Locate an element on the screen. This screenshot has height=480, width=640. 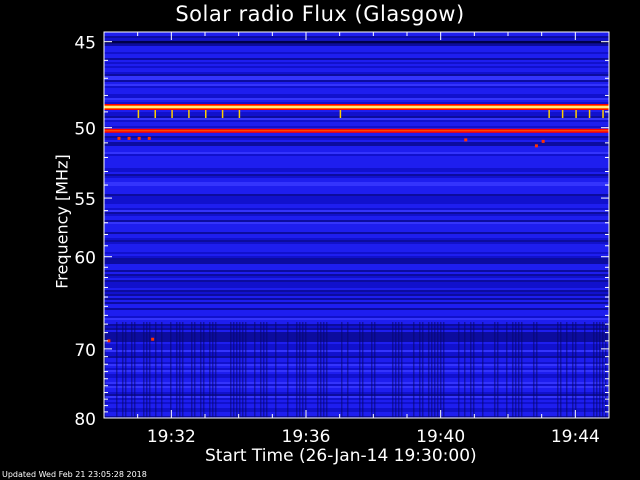
band-50.2-core is located at coordinates (356, 131).